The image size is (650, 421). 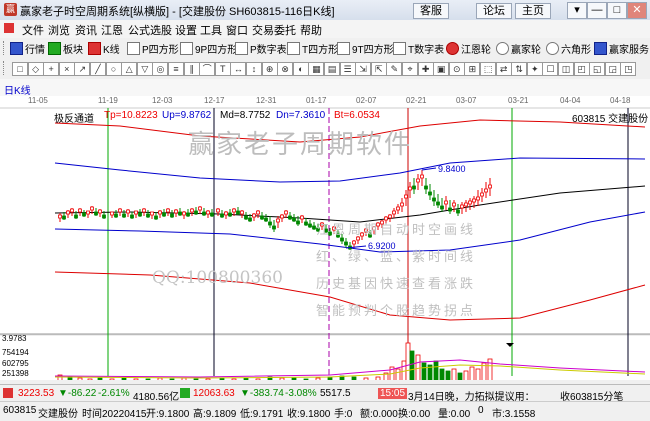 I want to click on drawing-tool-39-icon: ◲, so click(x=612, y=69).